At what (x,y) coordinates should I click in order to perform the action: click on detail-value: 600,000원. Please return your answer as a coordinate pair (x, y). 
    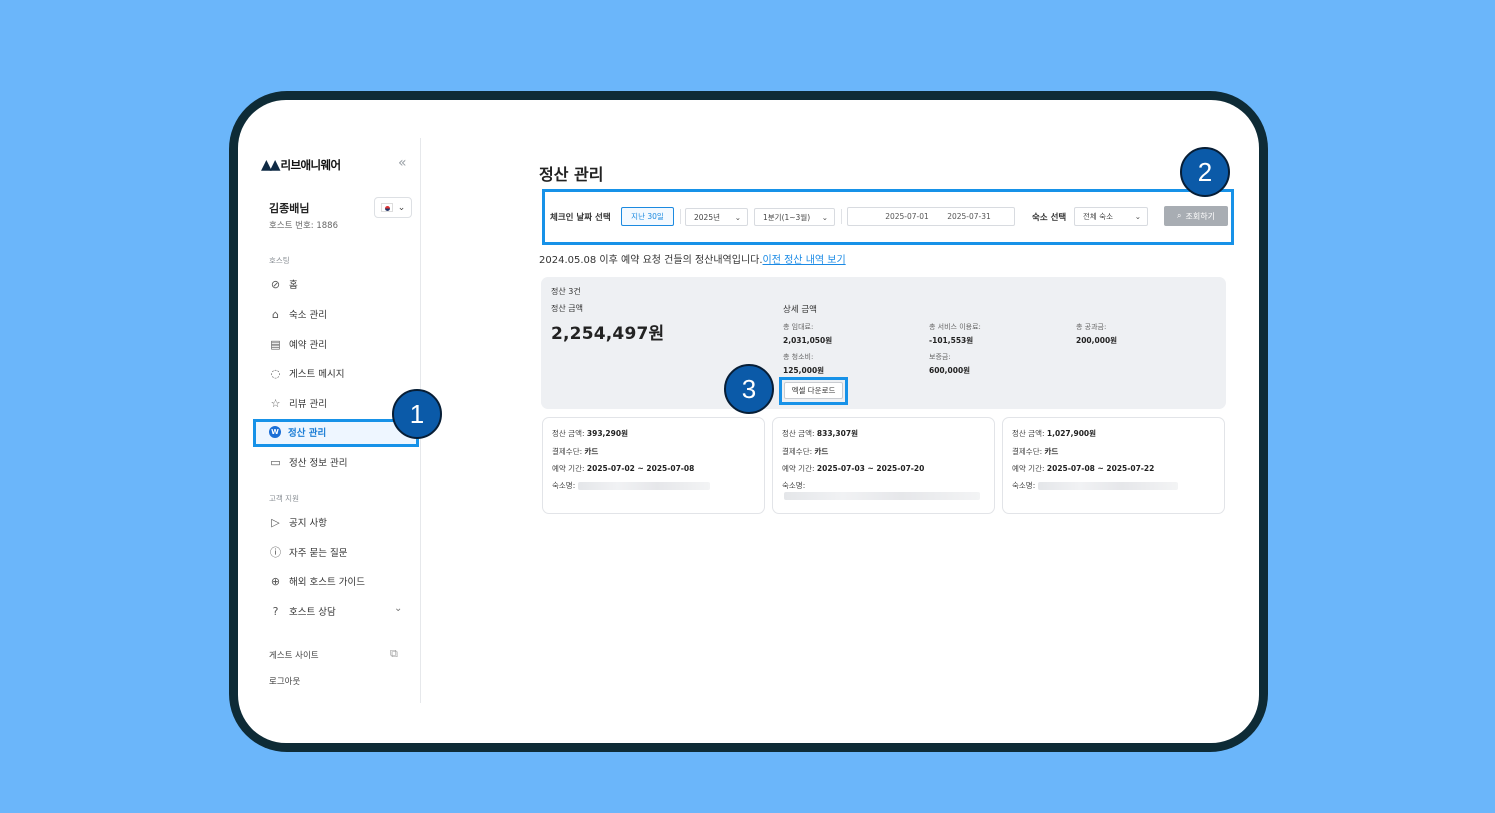
    Looking at the image, I should click on (950, 370).